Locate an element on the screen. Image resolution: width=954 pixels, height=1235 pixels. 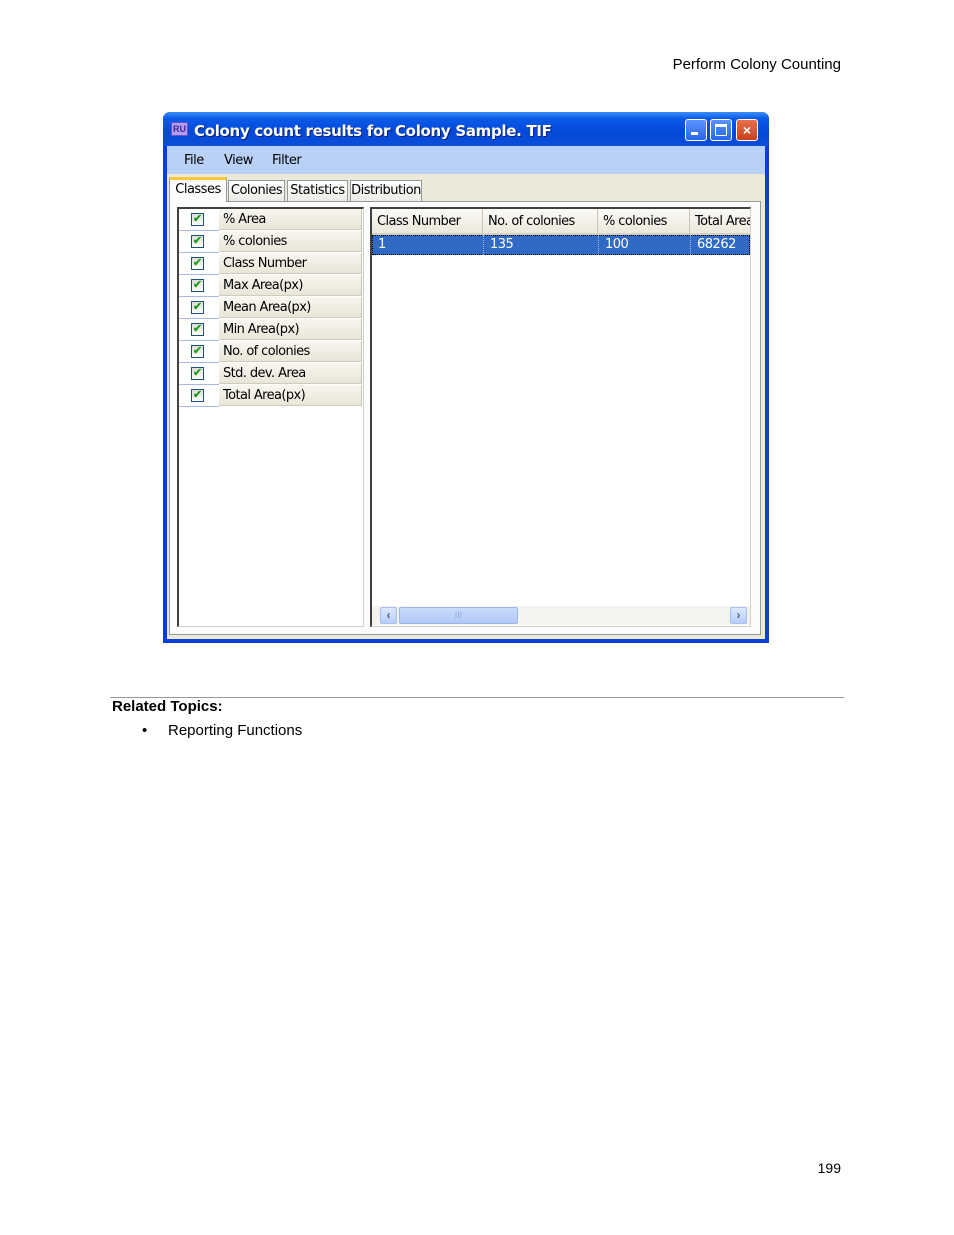
page-header: Perform Colony Counting is located at coordinates (756, 64).